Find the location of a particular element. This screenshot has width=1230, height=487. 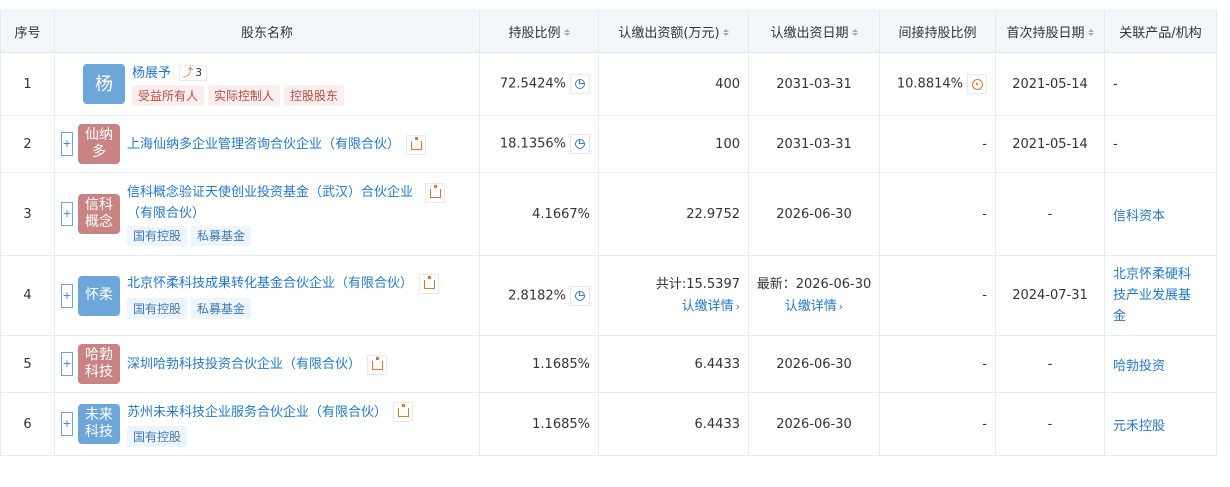

ratio-cell: 4.1667% is located at coordinates (539, 214).